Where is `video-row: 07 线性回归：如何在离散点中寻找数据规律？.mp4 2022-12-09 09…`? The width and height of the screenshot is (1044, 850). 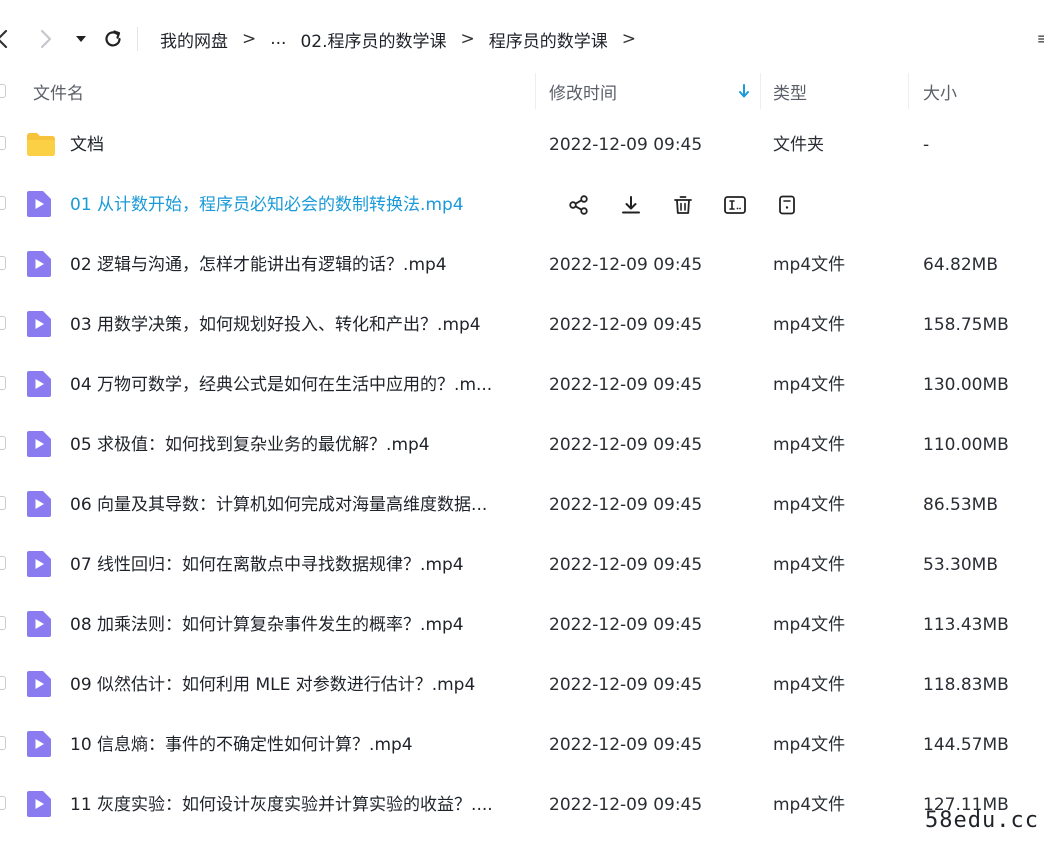
video-row: 07 线性回归：如何在离散点中寻找数据规律？.mp4 2022-12-09 09… is located at coordinates (522, 565).